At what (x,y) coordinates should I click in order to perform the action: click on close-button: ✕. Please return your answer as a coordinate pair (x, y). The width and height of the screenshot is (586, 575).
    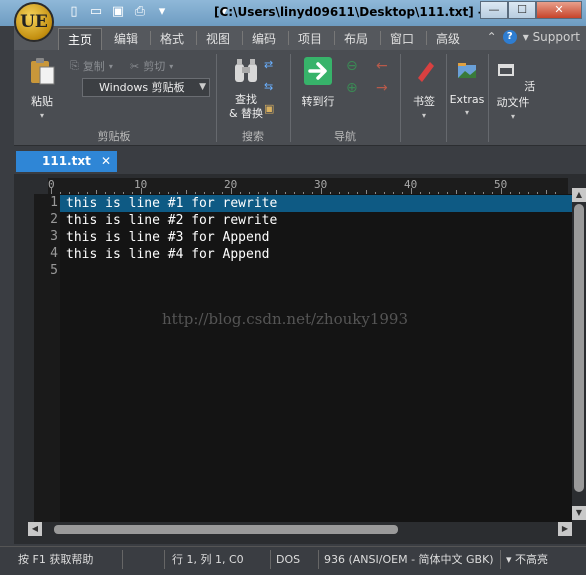
    Looking at the image, I should click on (559, 10).